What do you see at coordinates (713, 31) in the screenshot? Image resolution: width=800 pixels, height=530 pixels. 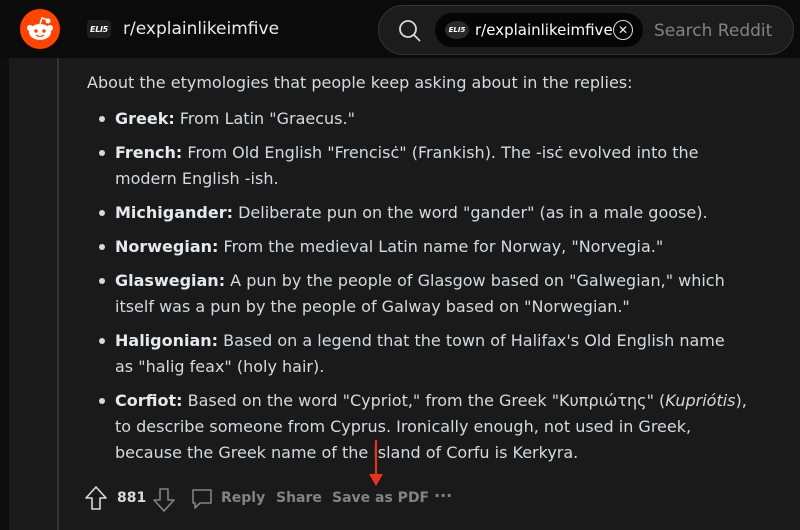 I see `search-placeholder: Search Reddit` at bounding box center [713, 31].